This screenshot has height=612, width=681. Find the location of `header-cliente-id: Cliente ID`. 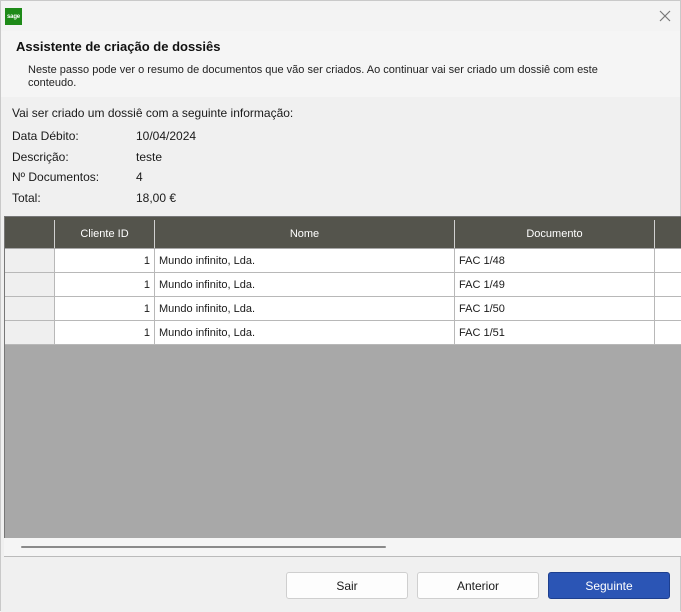

header-cliente-id: Cliente ID is located at coordinates (105, 234).